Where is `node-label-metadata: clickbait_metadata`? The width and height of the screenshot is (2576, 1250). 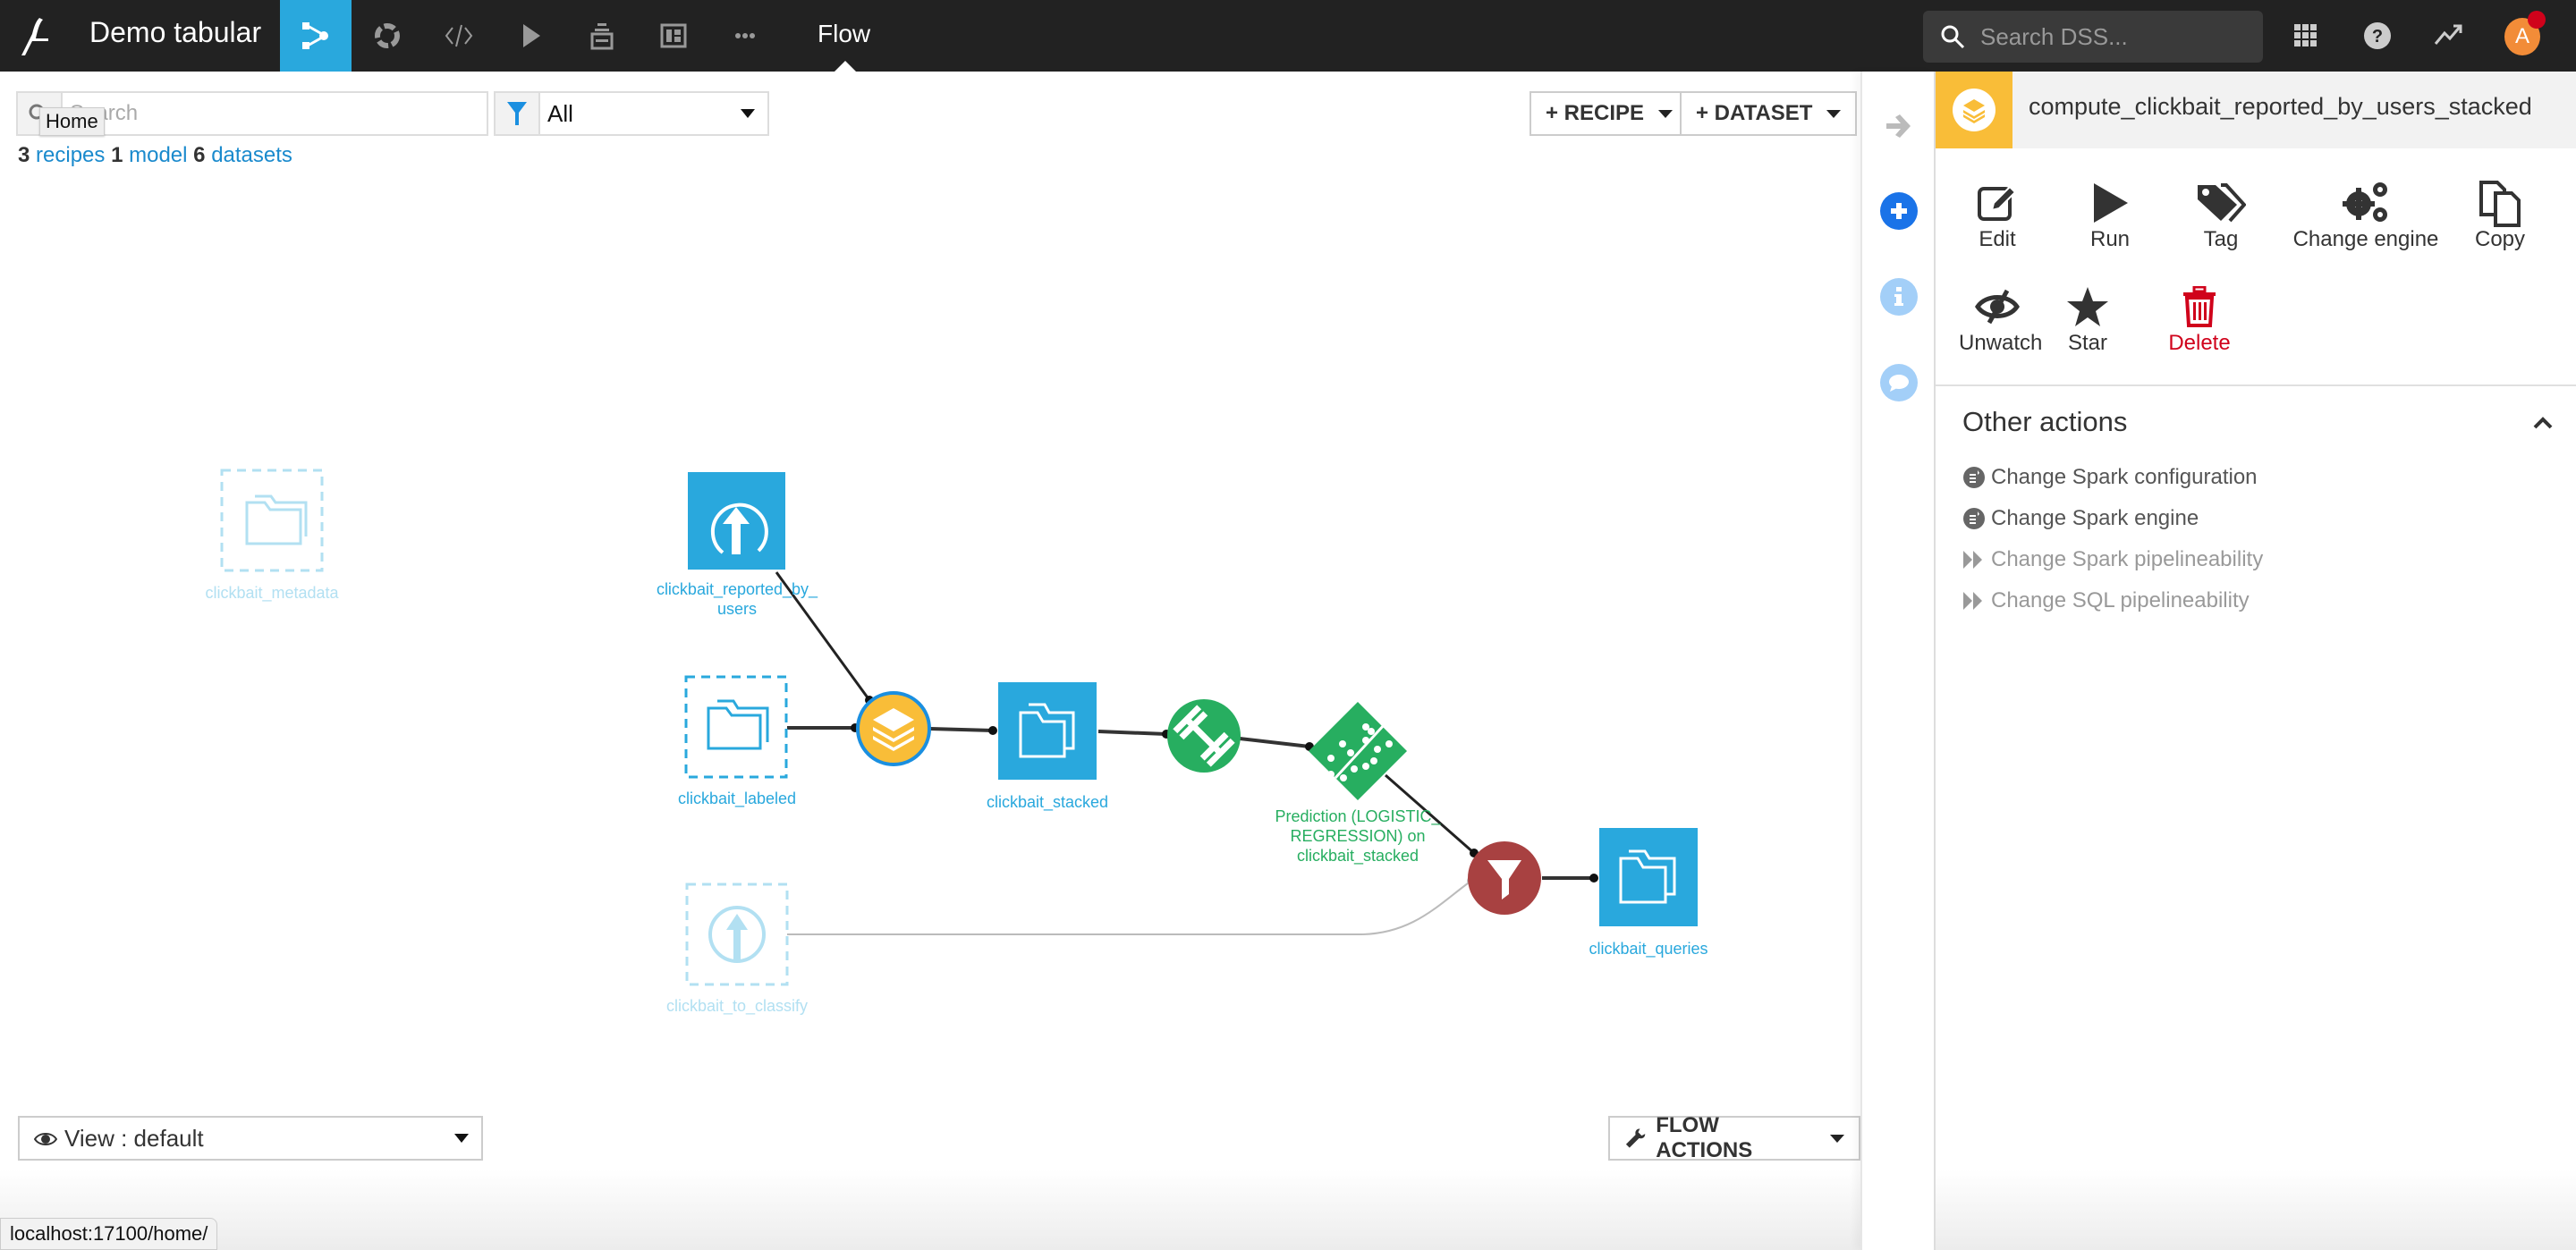
node-label-metadata: clickbait_metadata is located at coordinates (272, 593).